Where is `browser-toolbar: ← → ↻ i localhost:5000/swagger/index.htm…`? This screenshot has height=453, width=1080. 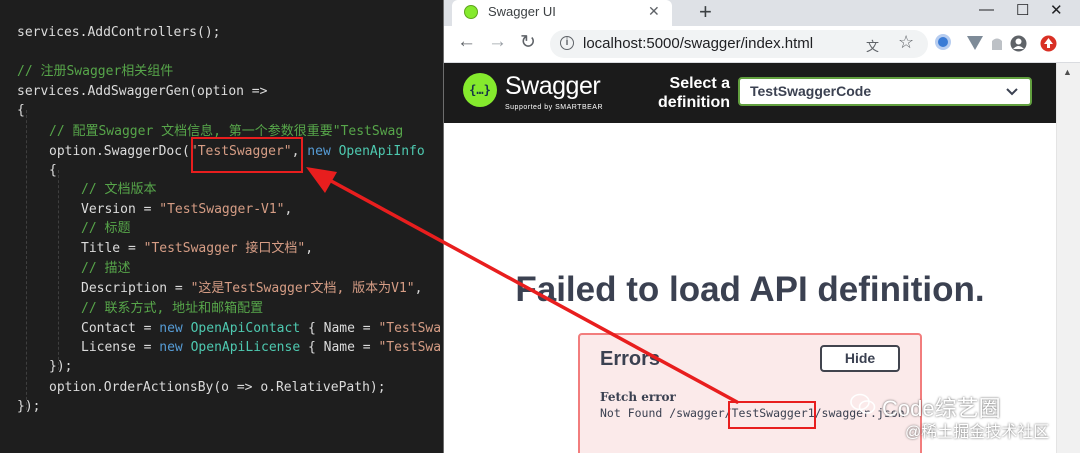
browser-toolbar: ← → ↻ i localhost:5000/swagger/index.htm… is located at coordinates (762, 44).